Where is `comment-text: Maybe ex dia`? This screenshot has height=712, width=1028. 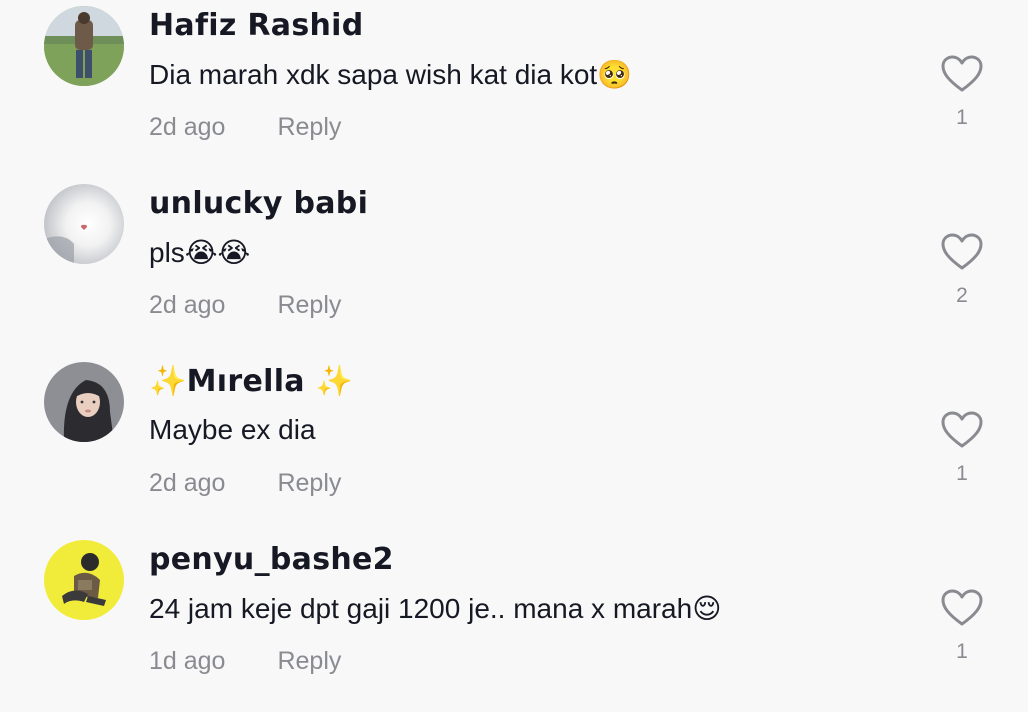
comment-text: Maybe ex dia is located at coordinates (232, 430).